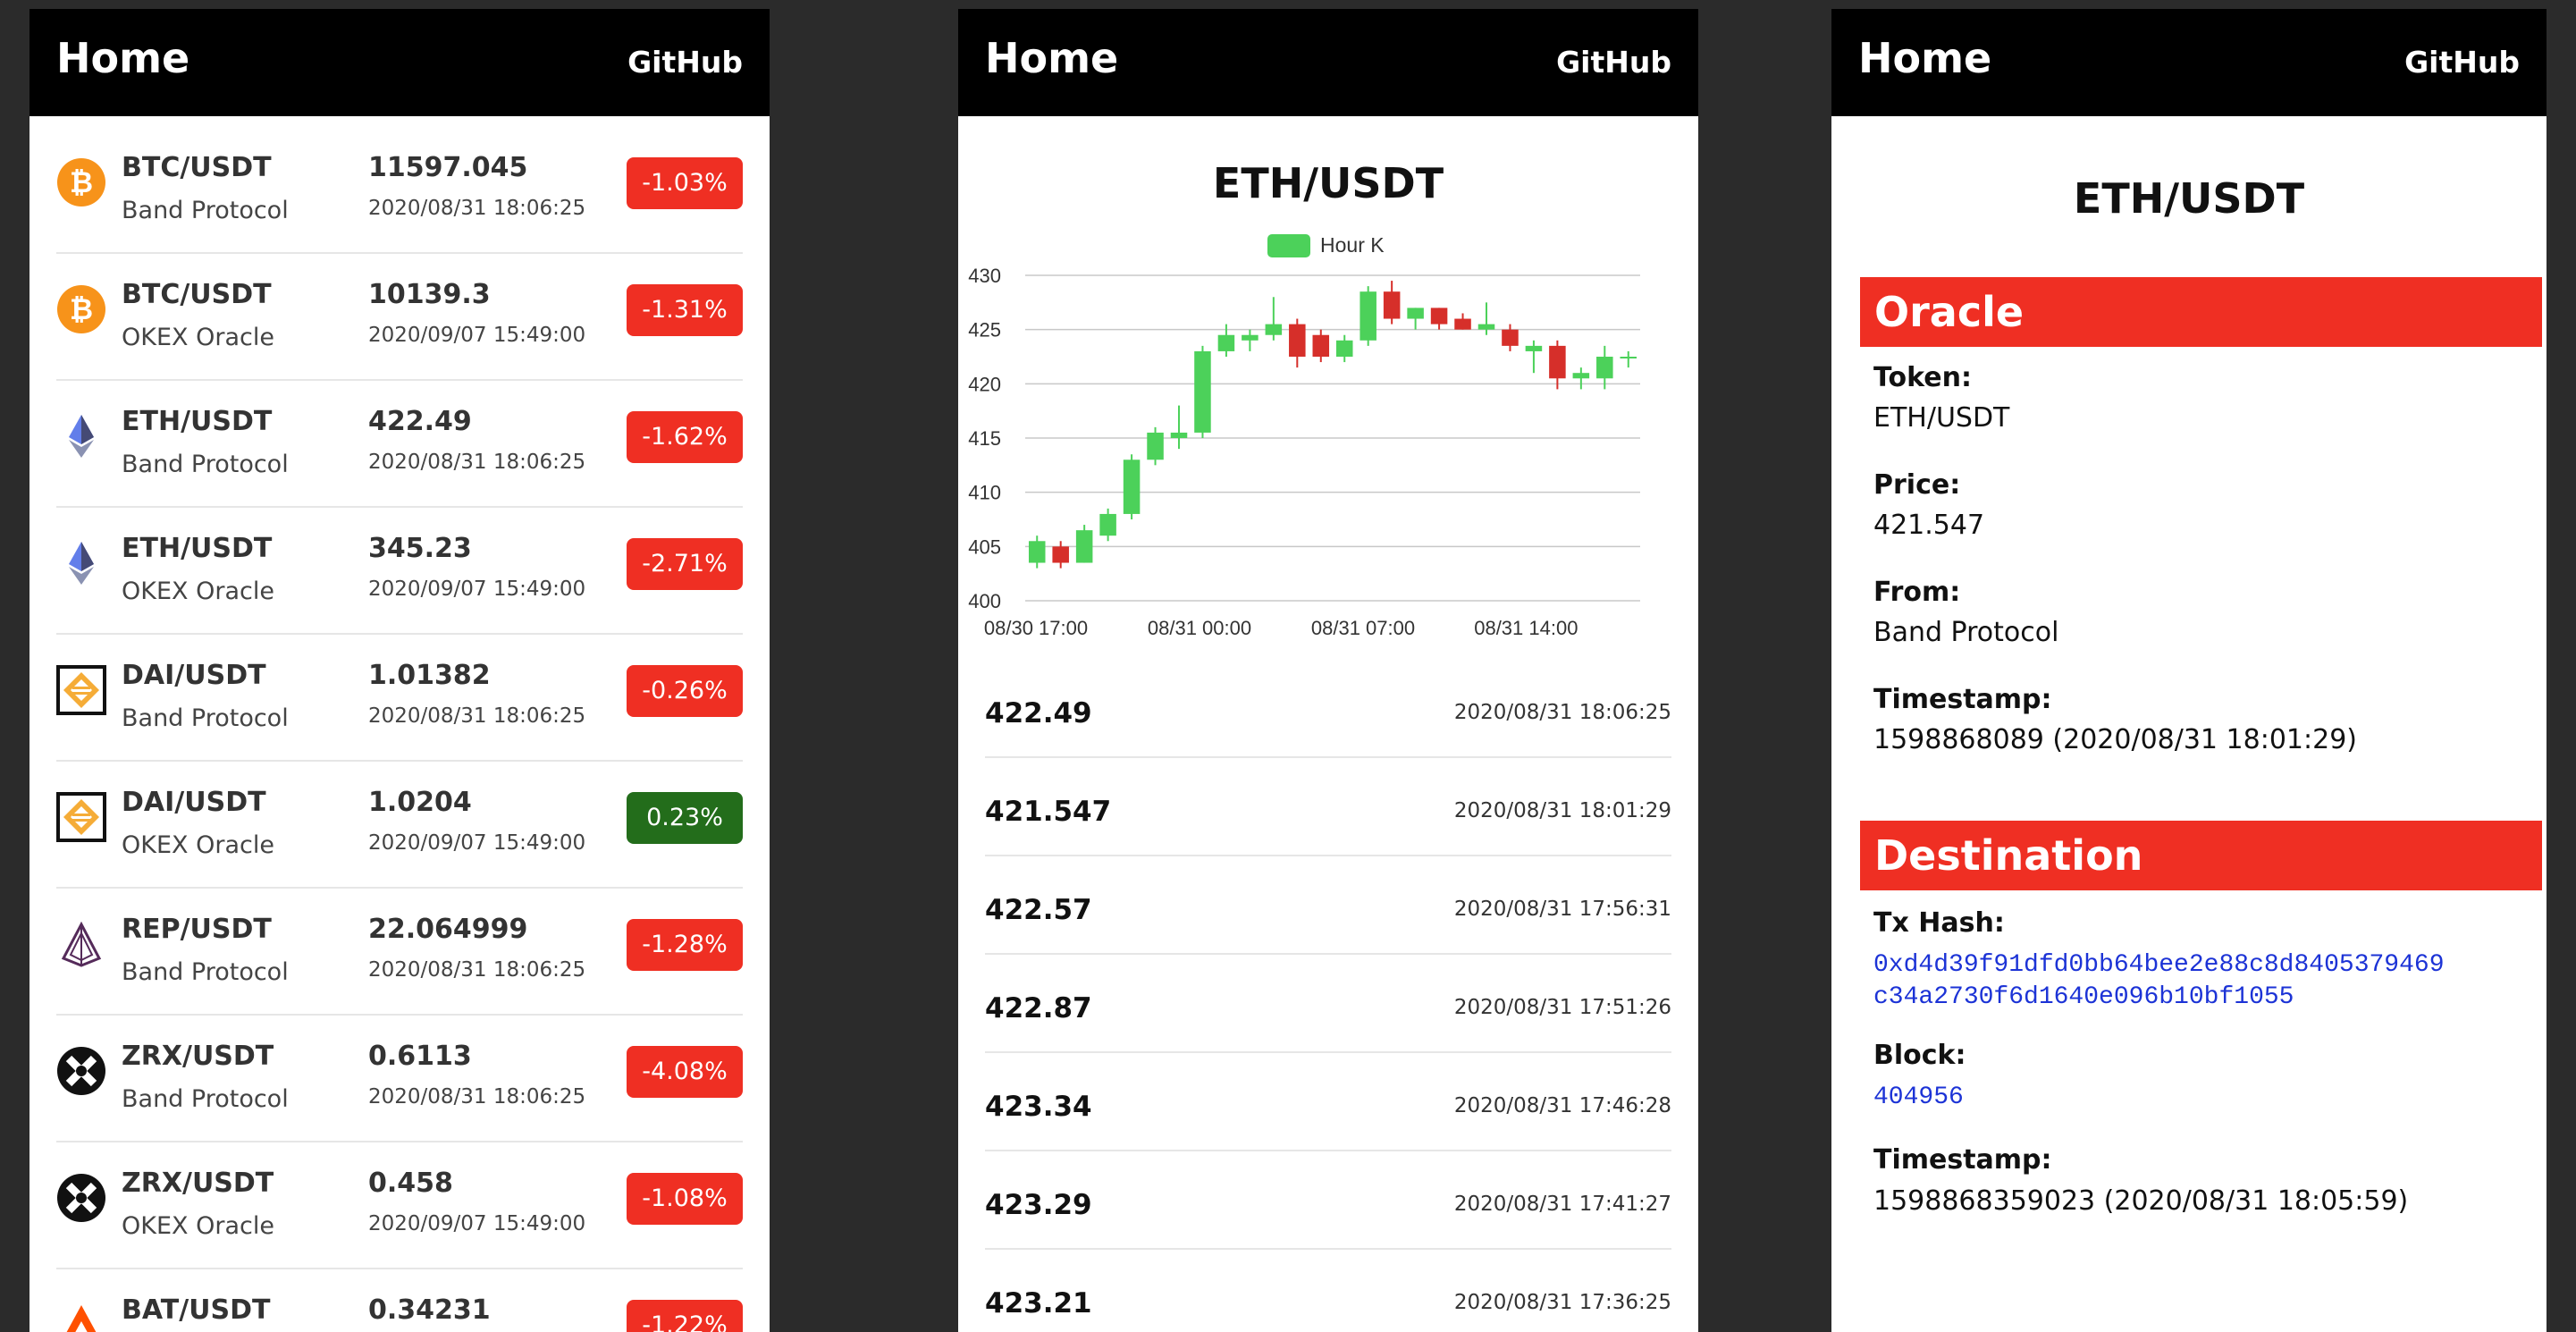 This screenshot has width=2576, height=1332. What do you see at coordinates (1039, 1205) in the screenshot?
I see `history-price: 423.29` at bounding box center [1039, 1205].